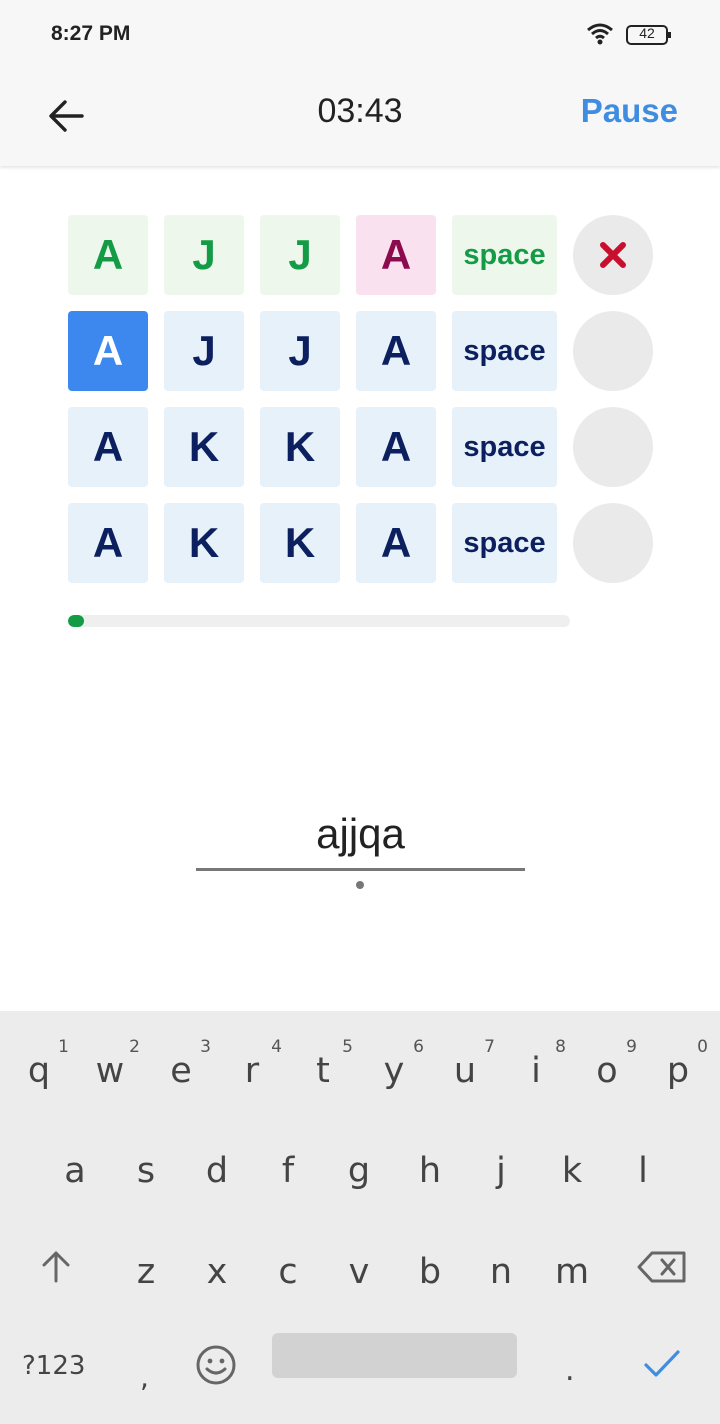  I want to click on key-f: f, so click(288, 1173).